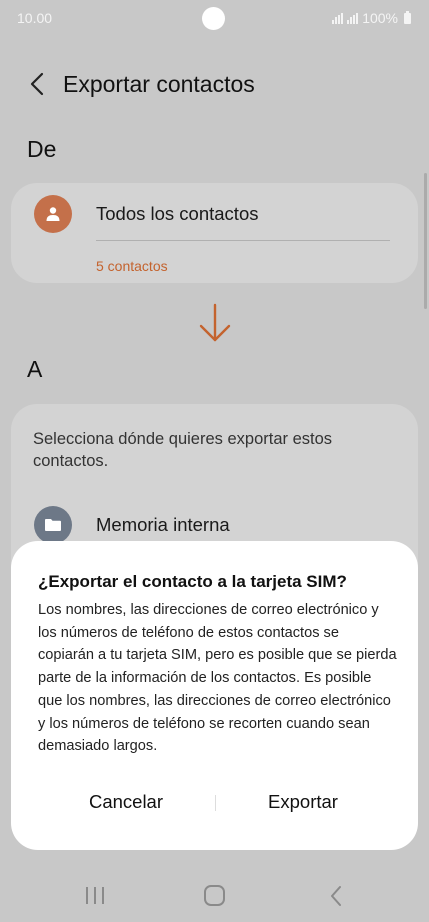 This screenshot has height=922, width=429. I want to click on status-bar: 10.00 100%, so click(214, 18).